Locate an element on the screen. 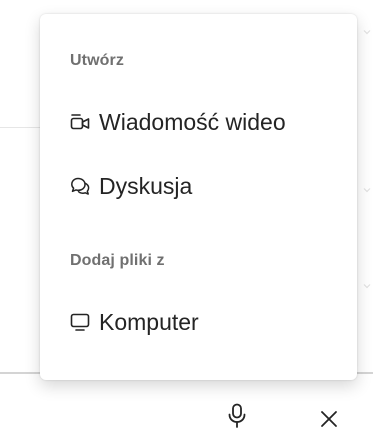 This screenshot has width=373, height=435. section-header-add-files: Dodaj pliki z is located at coordinates (117, 260).